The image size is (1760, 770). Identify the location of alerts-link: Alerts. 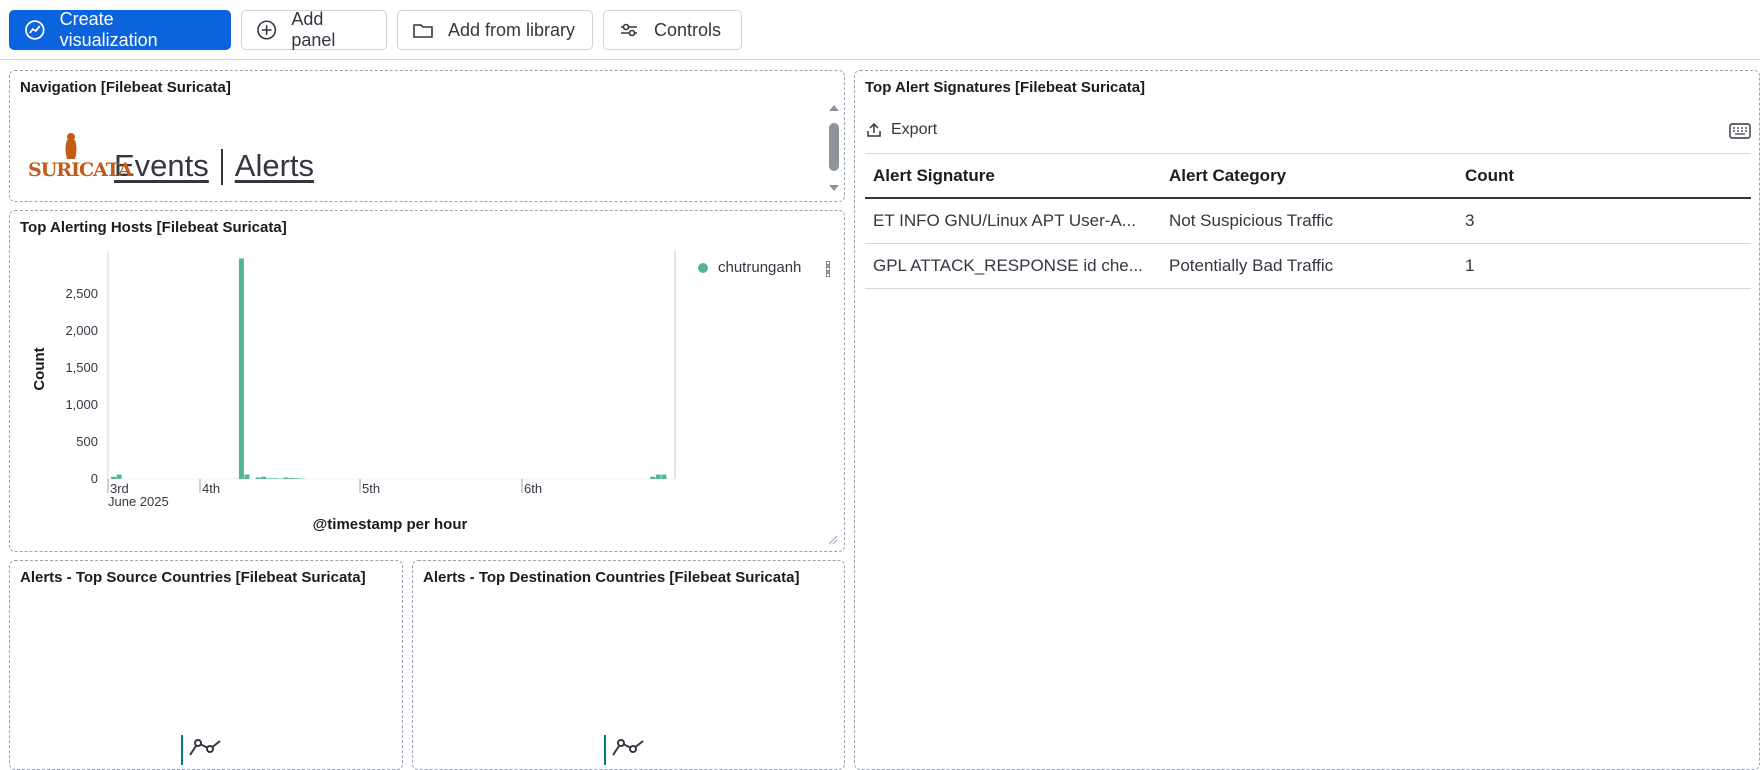
(274, 166).